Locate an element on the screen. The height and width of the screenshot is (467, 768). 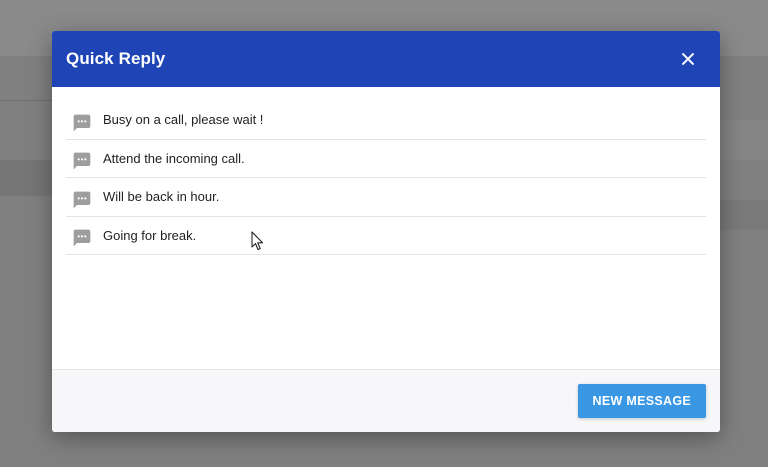
quick-reply-text: Attend the incoming call. is located at coordinates (174, 158).